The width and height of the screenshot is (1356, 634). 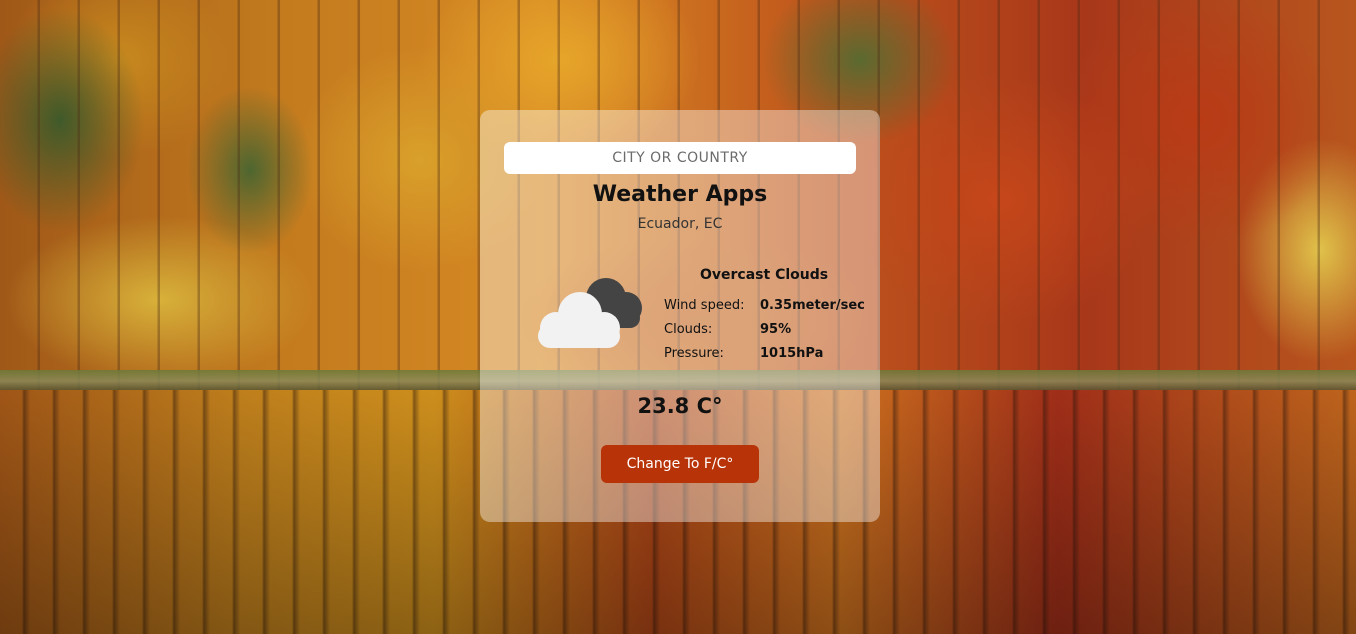 I want to click on wind-speed-row: Wind speed: 0.35meter/sec, so click(x=764, y=310).